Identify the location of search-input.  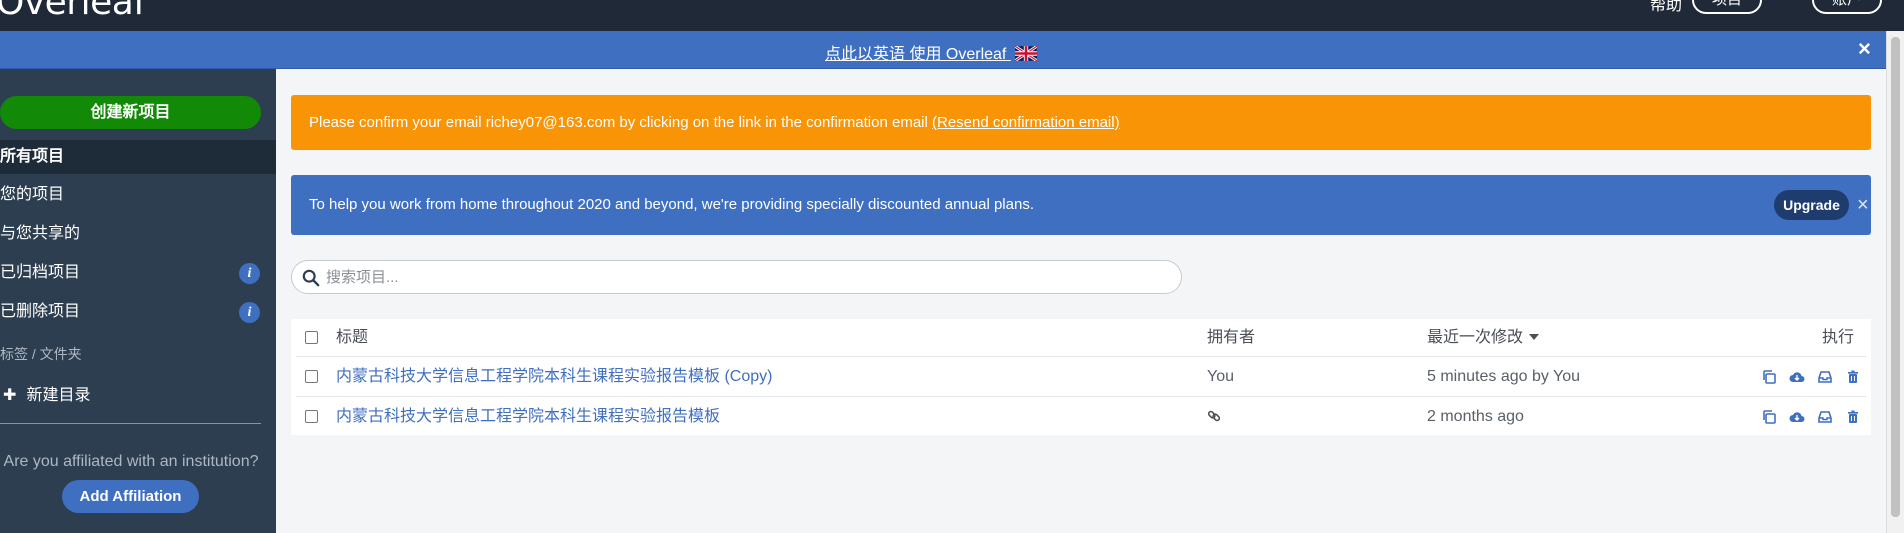
(746, 277).